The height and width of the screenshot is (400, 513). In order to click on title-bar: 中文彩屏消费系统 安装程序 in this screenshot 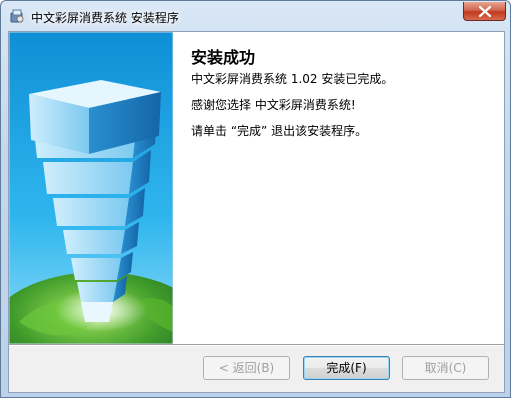, I will do `click(256, 16)`.